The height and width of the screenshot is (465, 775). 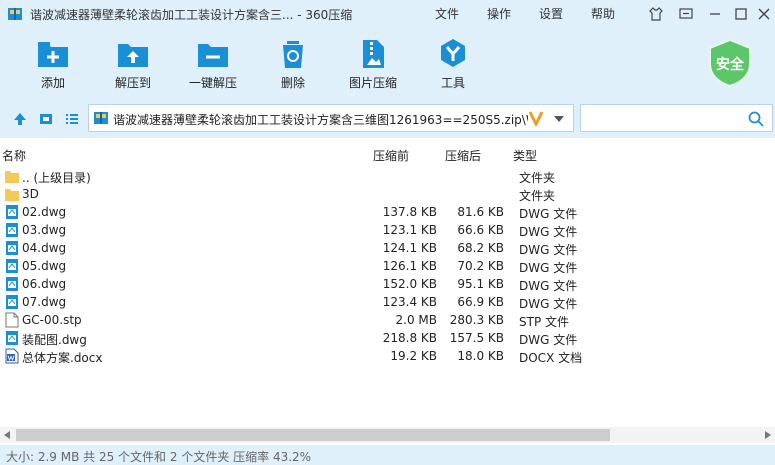 I want to click on app-logo-icon, so click(x=15, y=14).